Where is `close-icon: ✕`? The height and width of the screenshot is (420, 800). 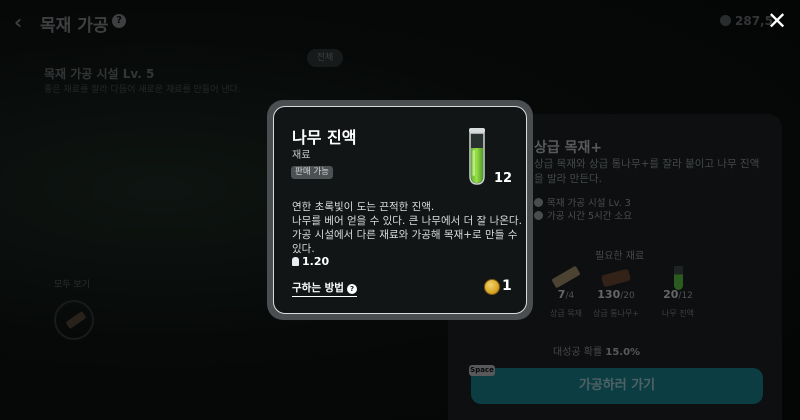 close-icon: ✕ is located at coordinates (777, 21).